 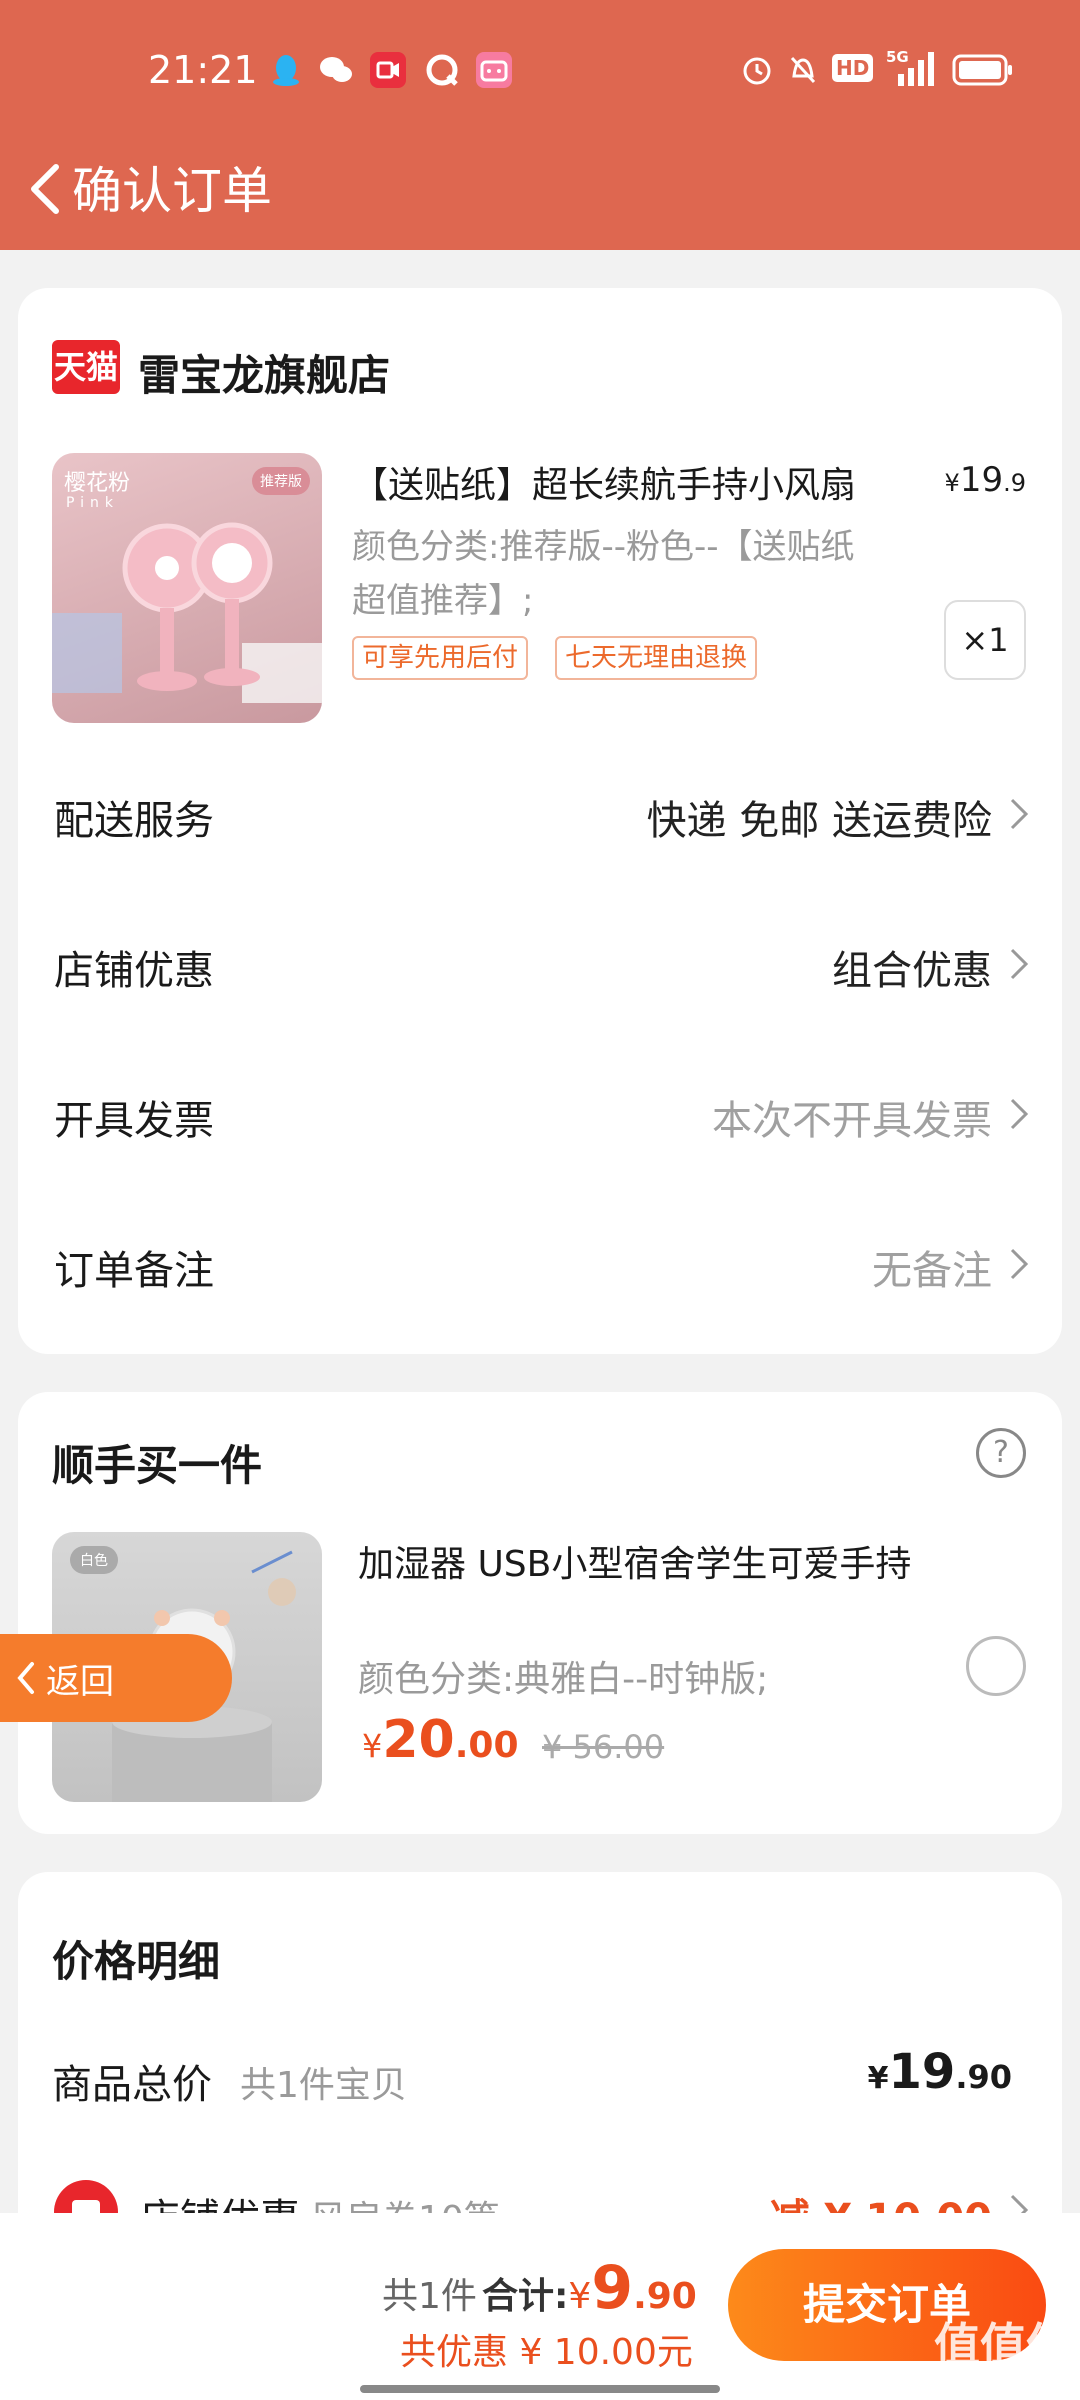 I want to click on price-decimal: .00, so click(x=486, y=1745).